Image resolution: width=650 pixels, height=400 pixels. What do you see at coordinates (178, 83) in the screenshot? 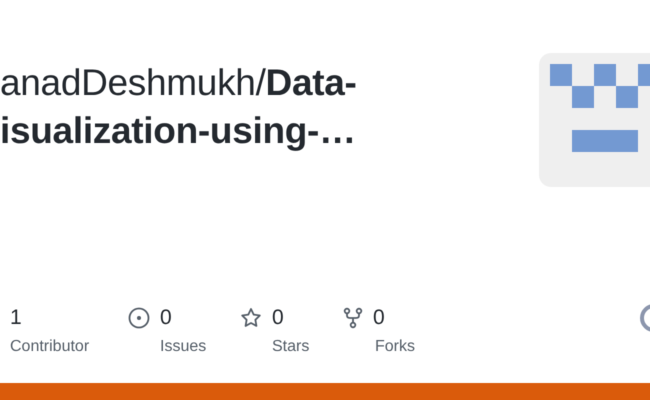
I see `repo-title: anadDeshmukh/Data-` at bounding box center [178, 83].